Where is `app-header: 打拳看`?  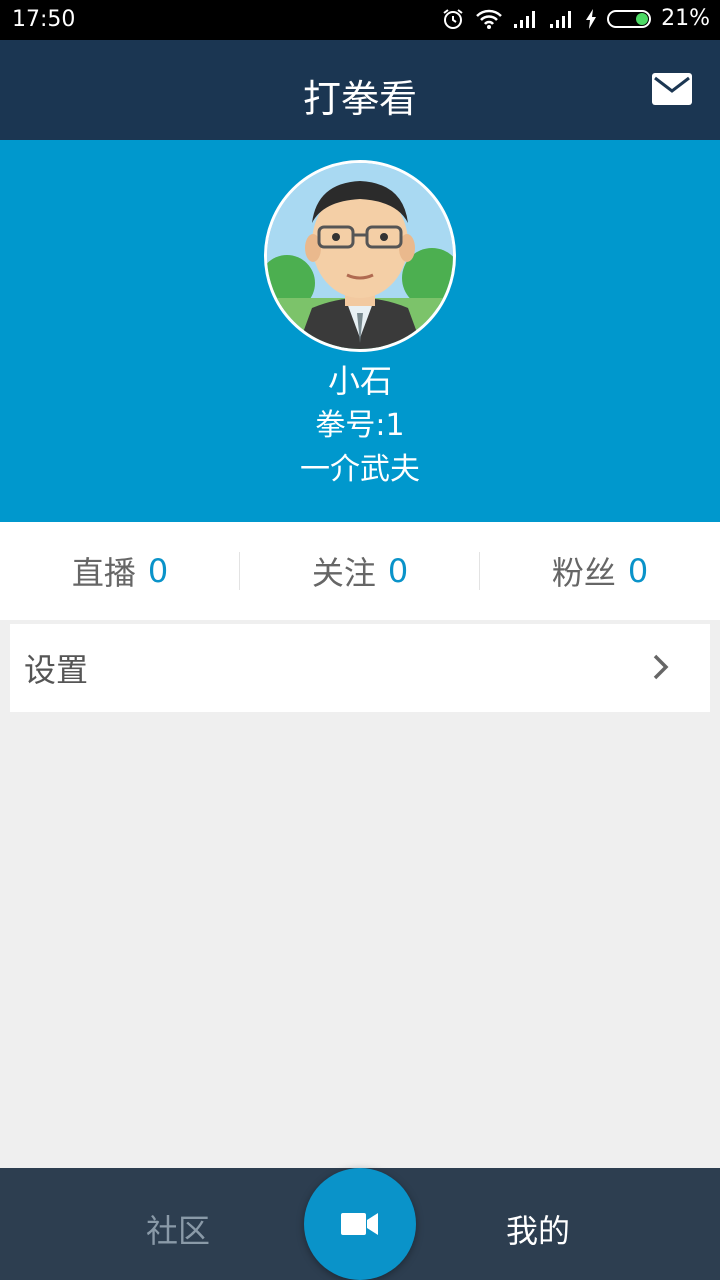 app-header: 打拳看 is located at coordinates (360, 90).